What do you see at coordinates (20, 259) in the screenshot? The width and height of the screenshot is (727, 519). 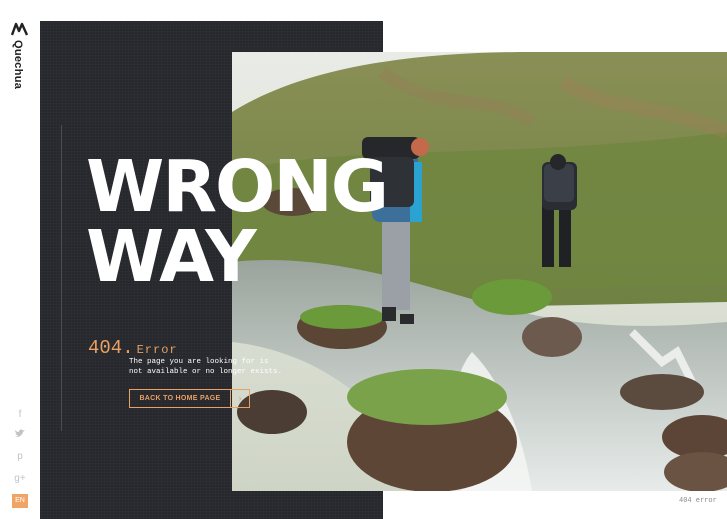 I see `brand-rail: Quechua f p g+ EN` at bounding box center [20, 259].